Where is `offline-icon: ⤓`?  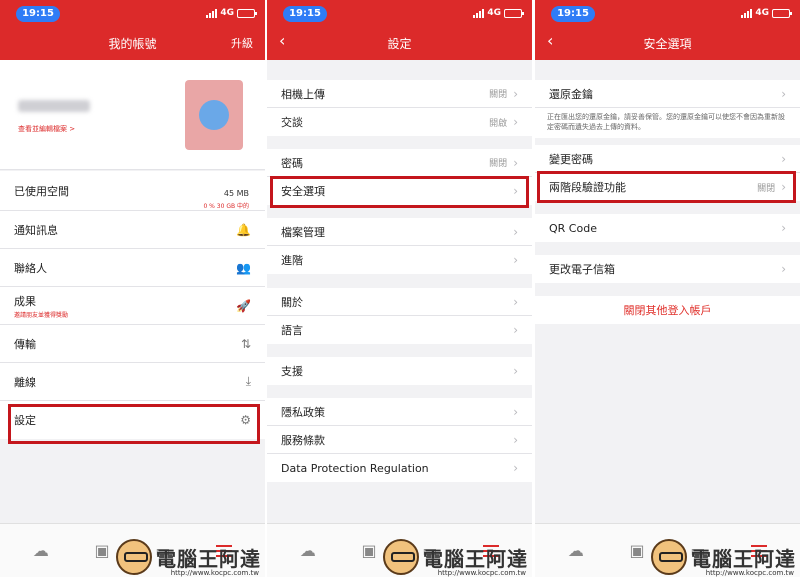 offline-icon: ⤓ is located at coordinates (248, 381).